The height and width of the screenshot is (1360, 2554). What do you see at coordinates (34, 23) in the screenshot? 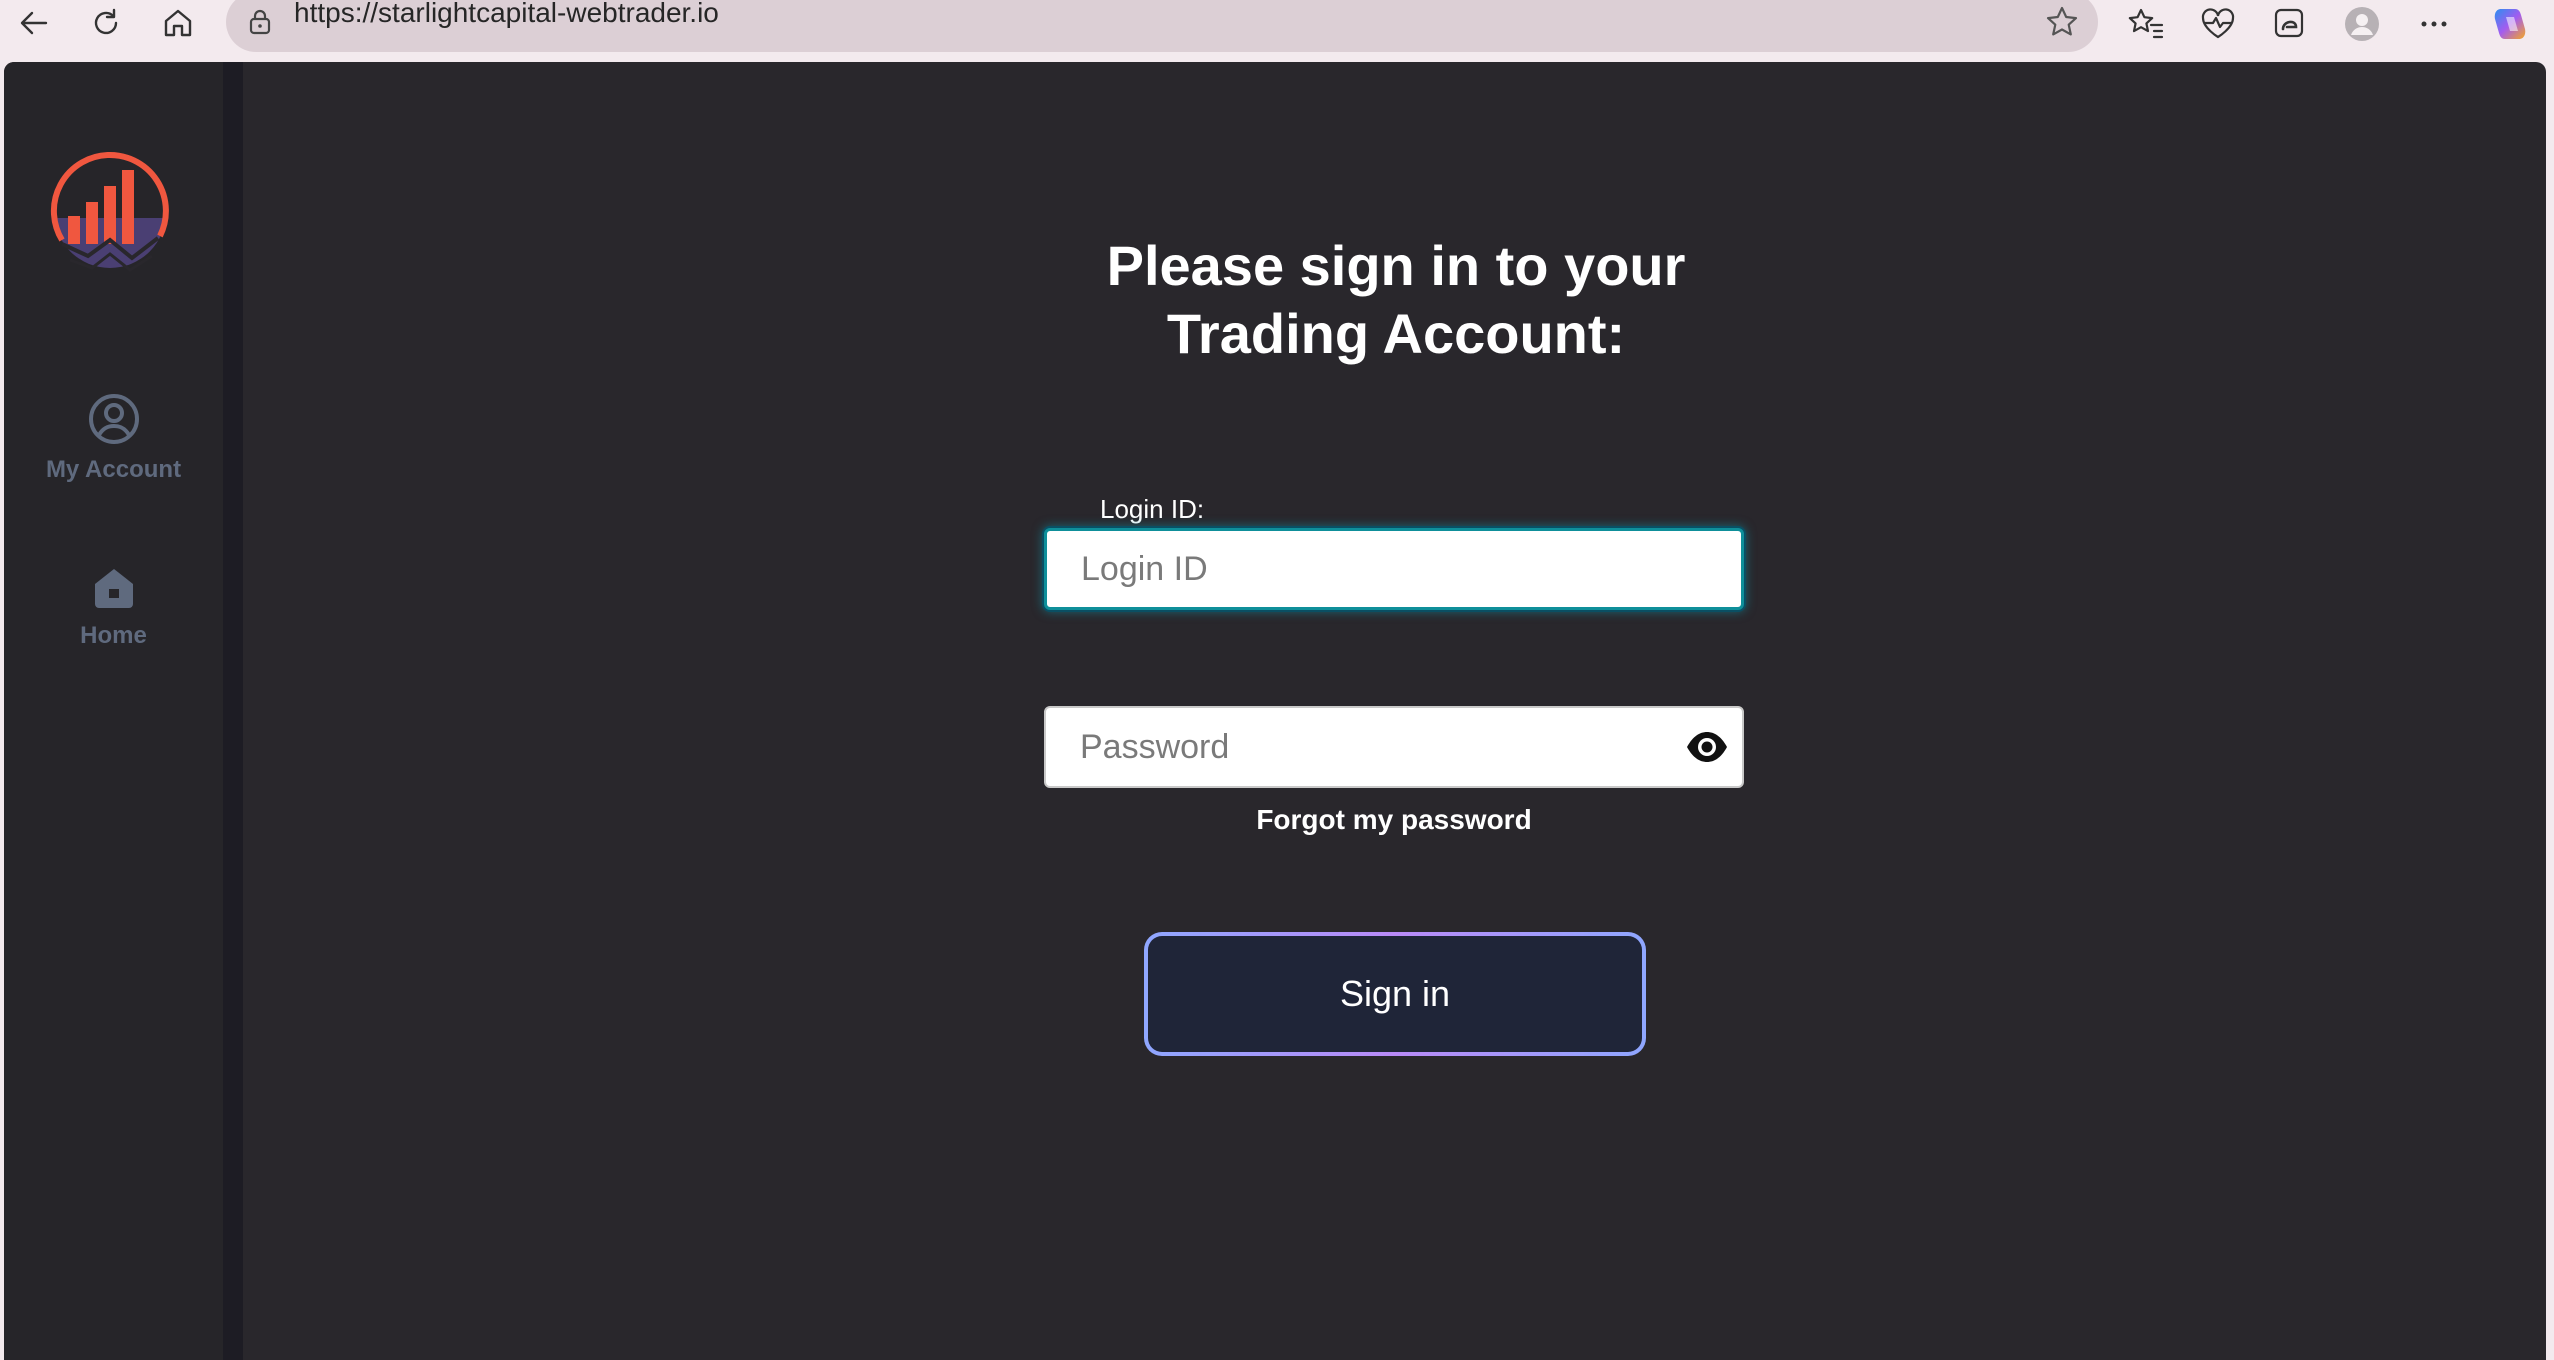
I see `back-icon` at bounding box center [34, 23].